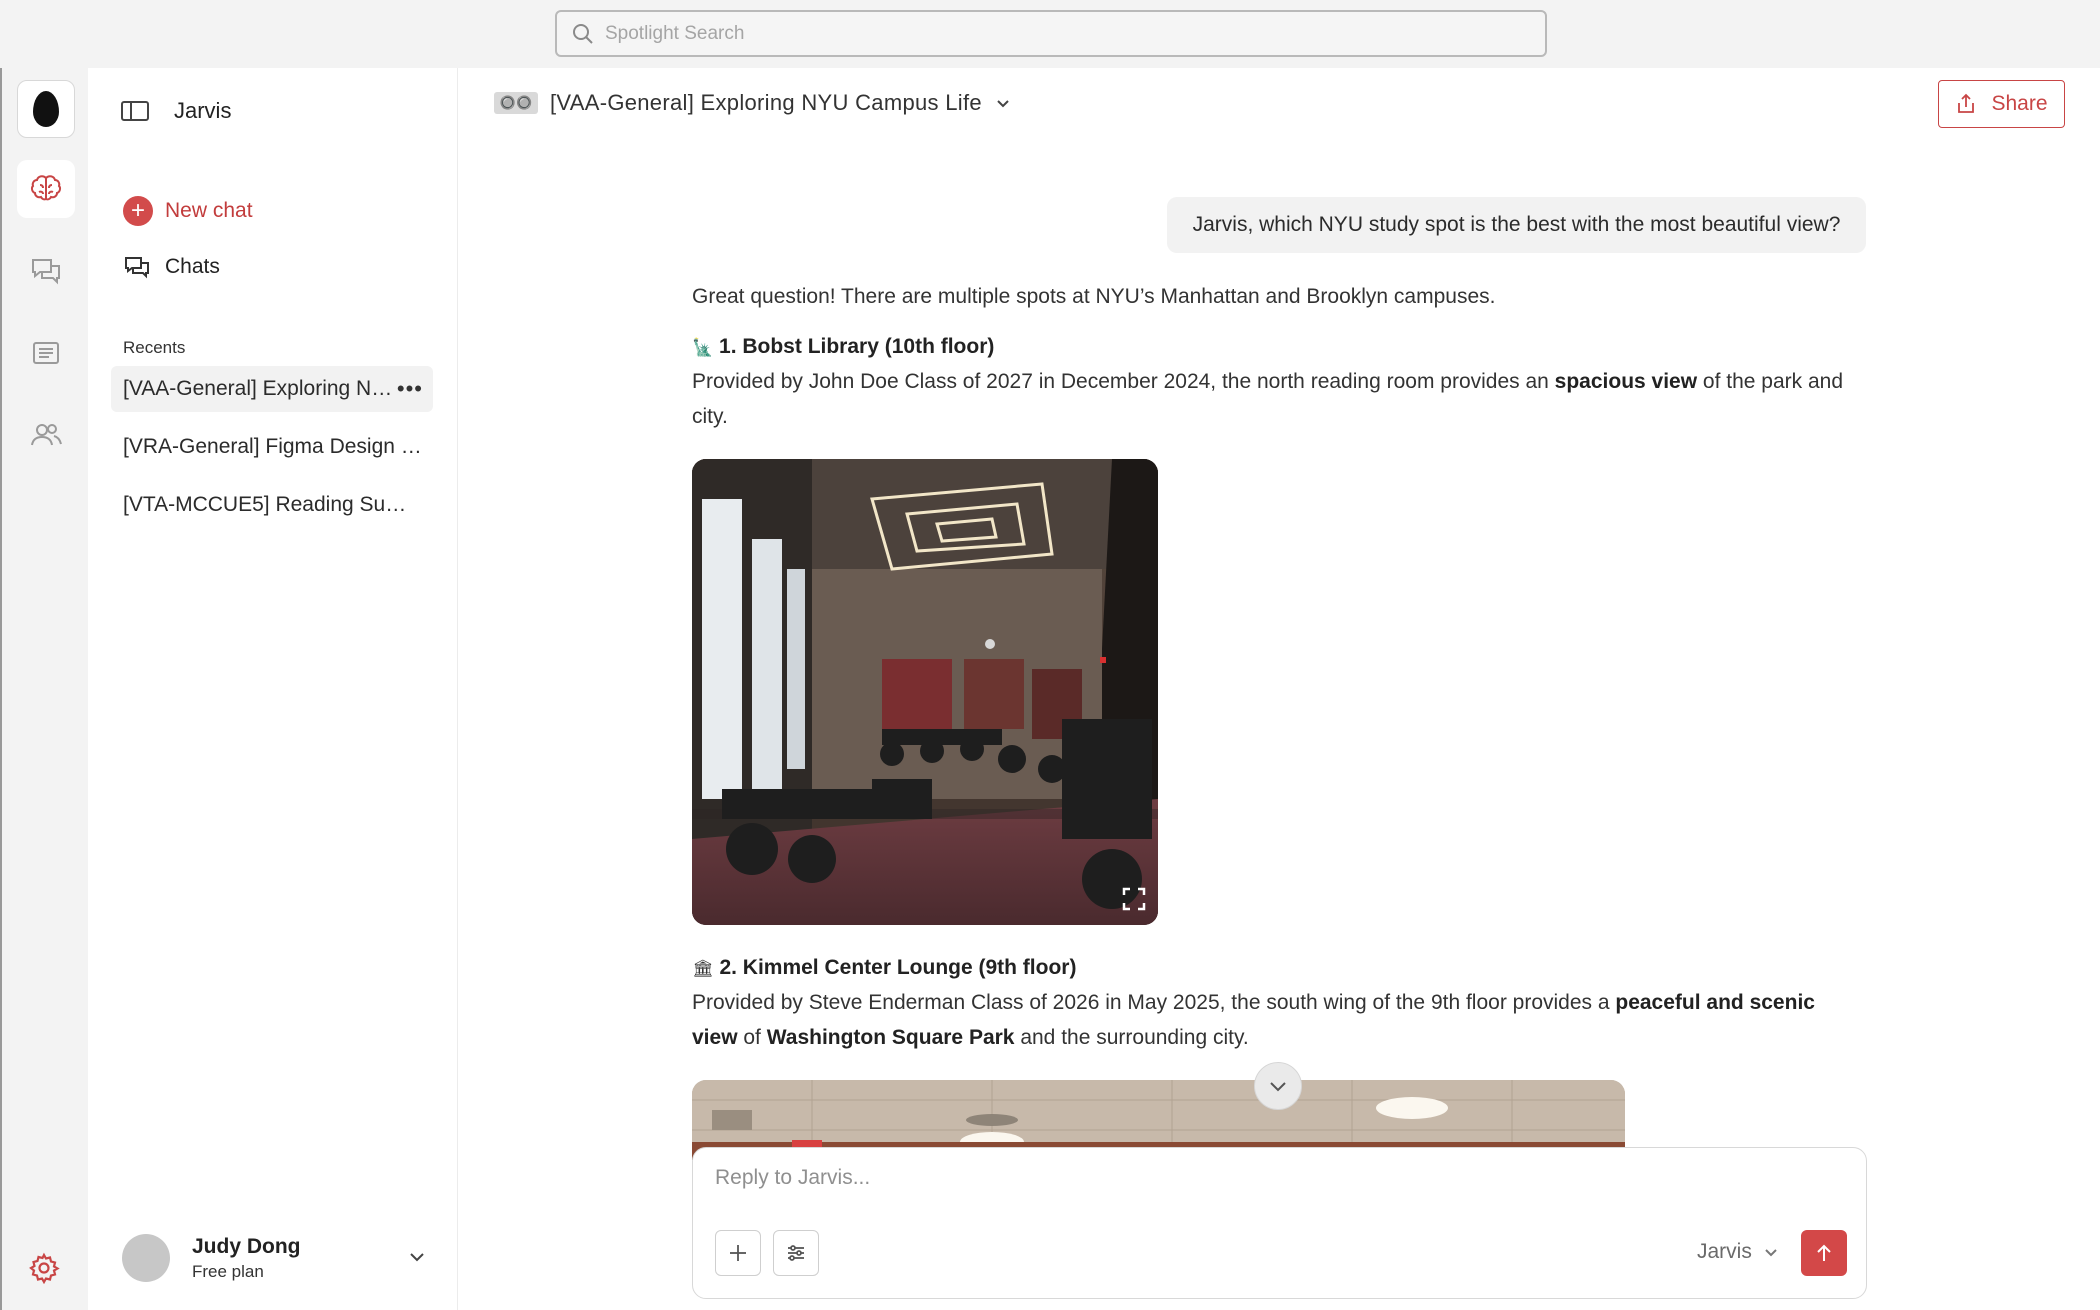  What do you see at coordinates (1724, 1251) in the screenshot?
I see `model-name: Jarvis` at bounding box center [1724, 1251].